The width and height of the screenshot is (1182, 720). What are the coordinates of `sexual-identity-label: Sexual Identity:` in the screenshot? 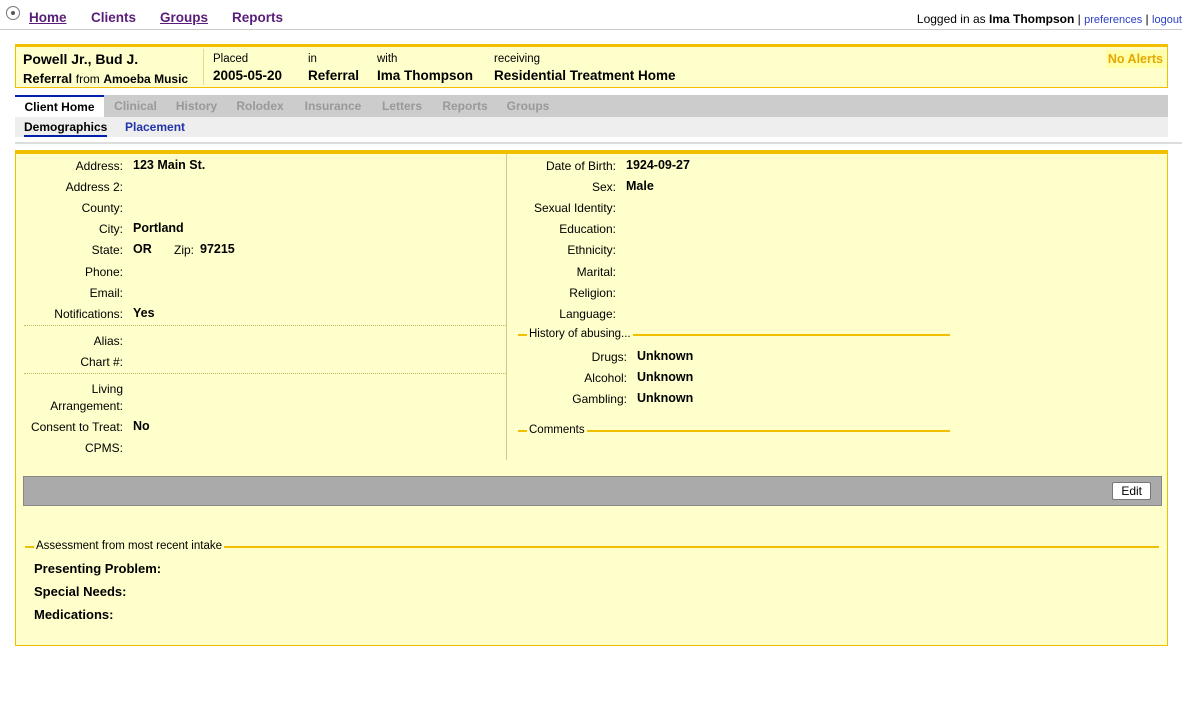 It's located at (574, 208).